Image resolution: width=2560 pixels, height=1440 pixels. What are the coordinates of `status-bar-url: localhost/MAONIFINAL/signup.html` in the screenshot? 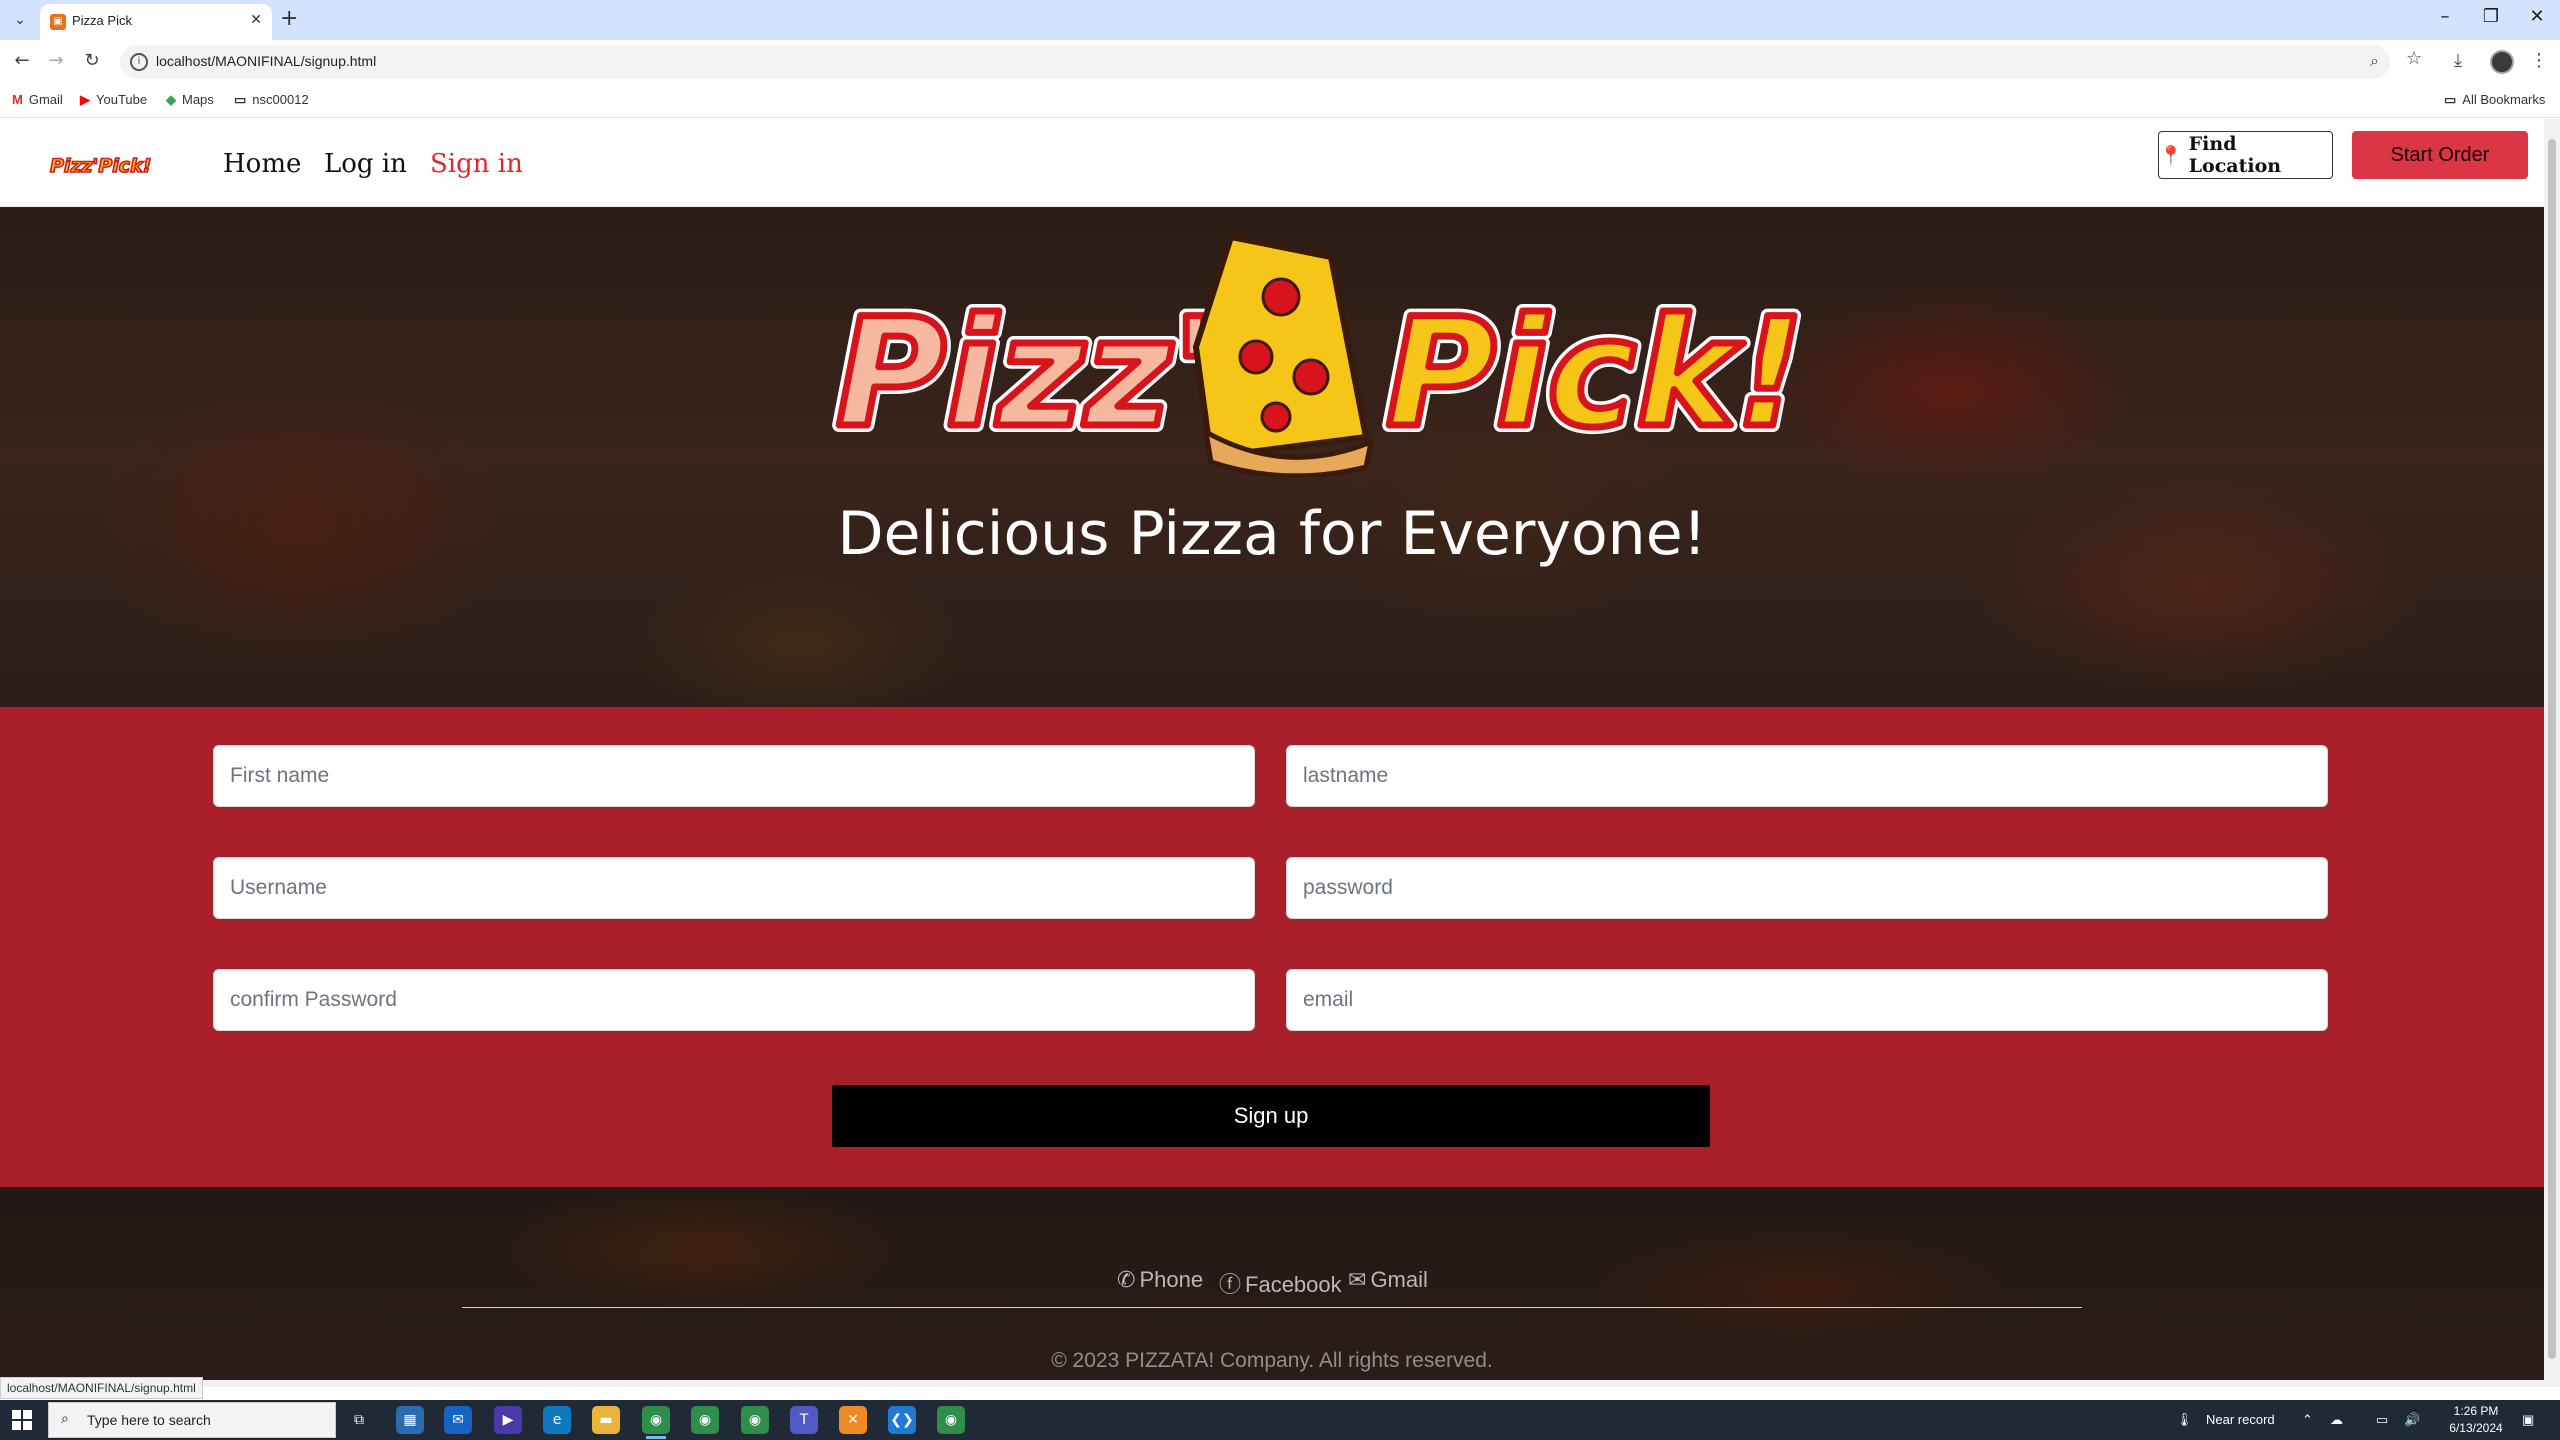 It's located at (101, 1388).